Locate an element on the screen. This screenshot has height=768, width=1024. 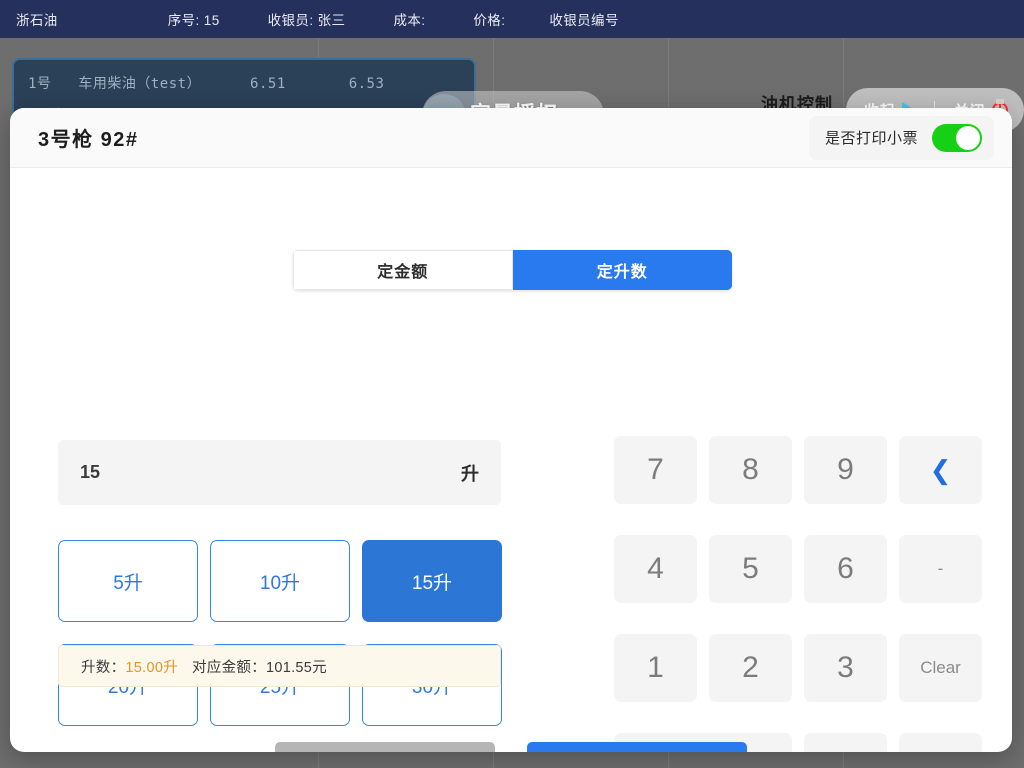
serial-label: 序号: 15 is located at coordinates (193, 20).